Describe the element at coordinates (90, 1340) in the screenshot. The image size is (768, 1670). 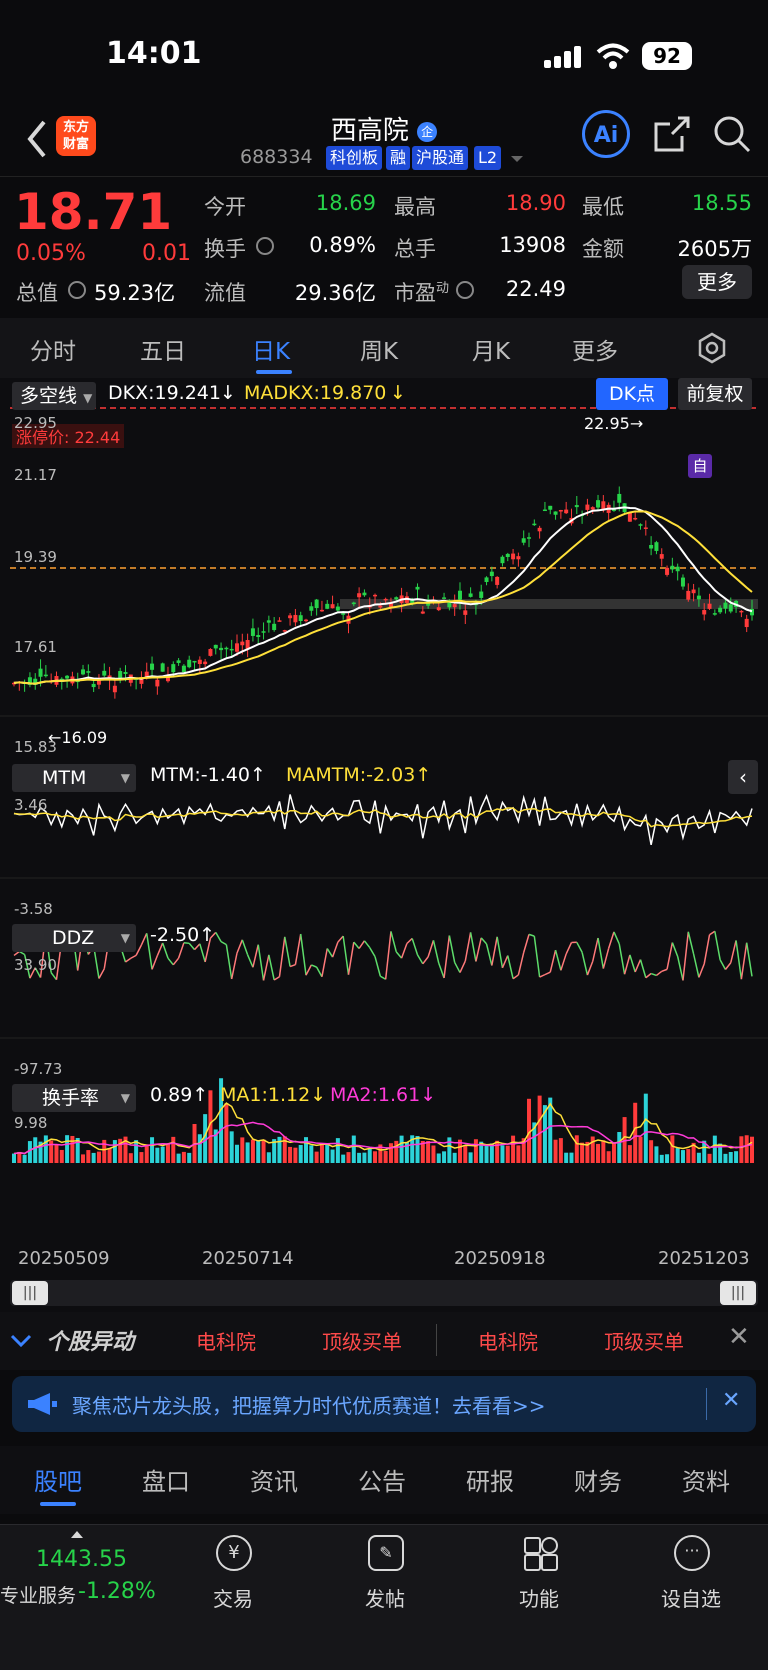
I see `ticker-title: 个股异动` at that location.